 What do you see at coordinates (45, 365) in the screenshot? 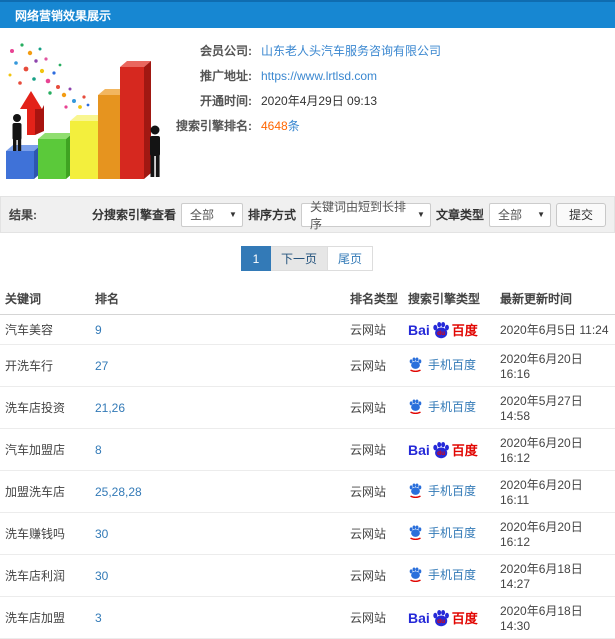
I see `keyword-cell: 开洗车行` at bounding box center [45, 365].